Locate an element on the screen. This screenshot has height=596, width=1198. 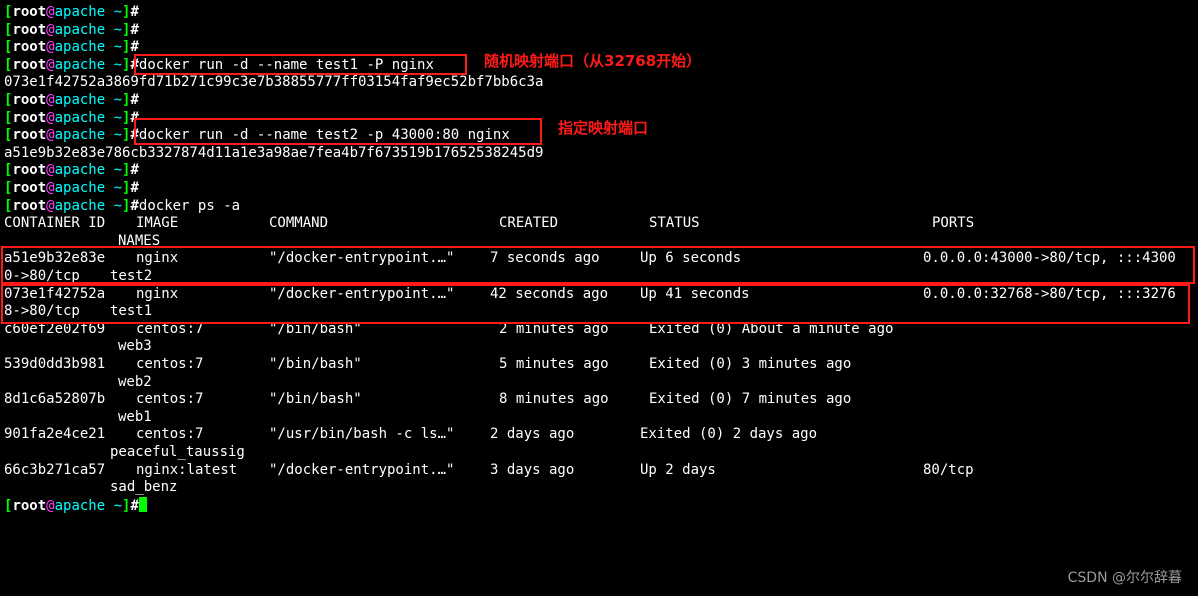
highlight-box-run1 is located at coordinates (300, 64).